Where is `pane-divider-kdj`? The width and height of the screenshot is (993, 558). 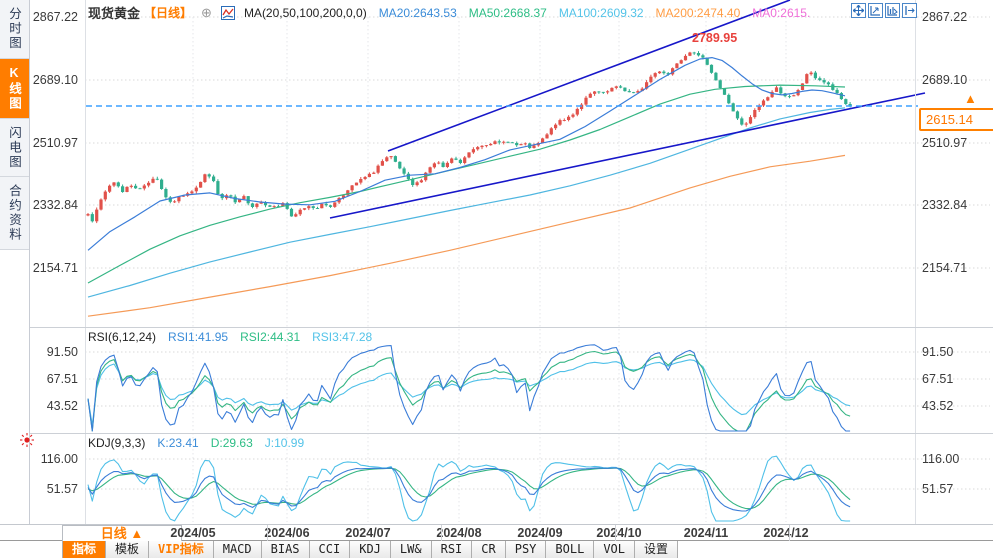
pane-divider-kdj is located at coordinates (511, 433).